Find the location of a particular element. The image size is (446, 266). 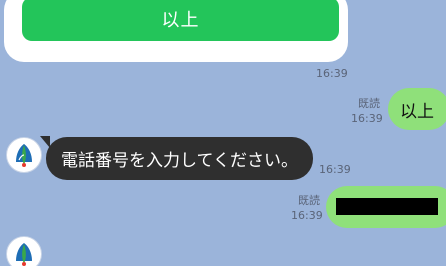

redacted-text is located at coordinates (387, 206).